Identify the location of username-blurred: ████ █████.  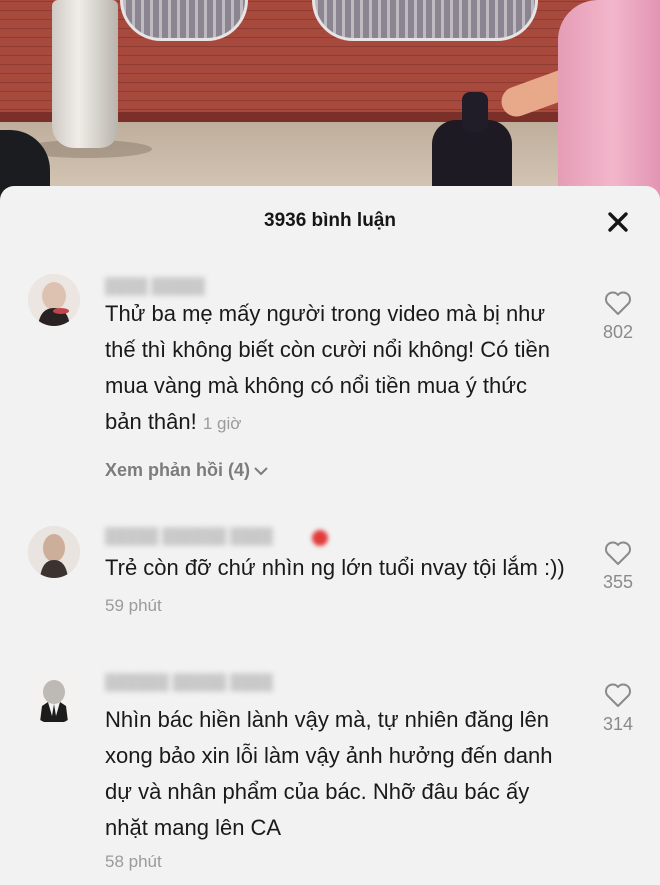
(155, 286).